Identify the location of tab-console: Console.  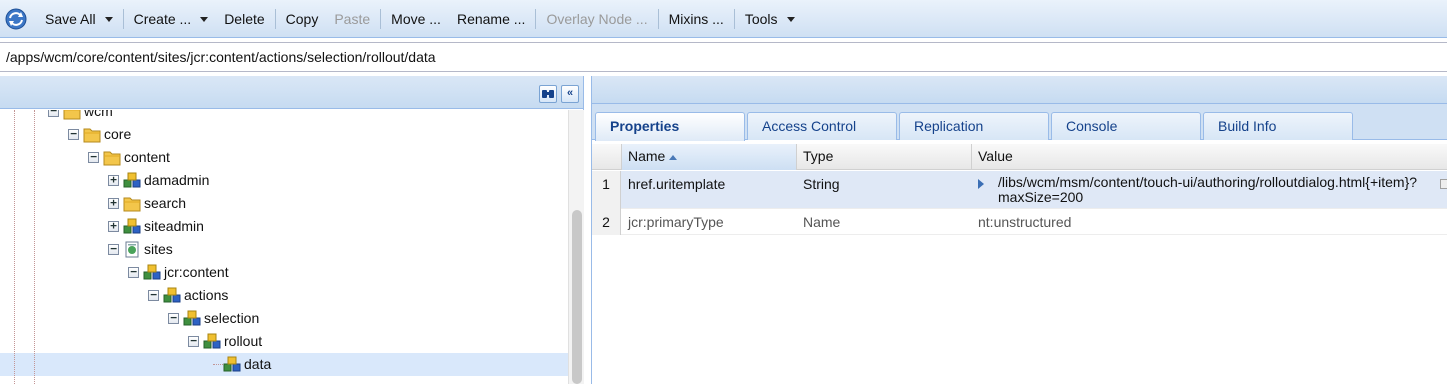
(1126, 126).